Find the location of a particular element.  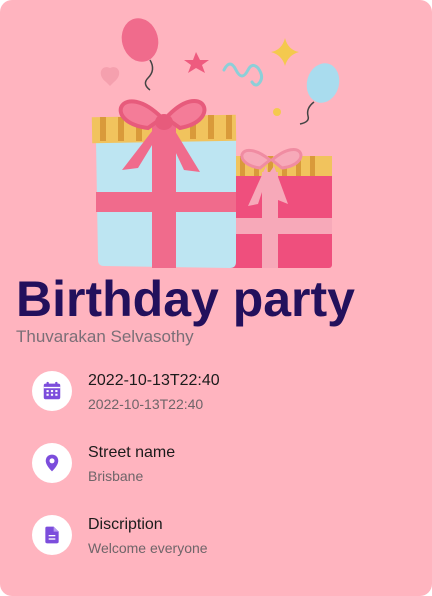

confetti-squiggle is located at coordinates (243, 74).